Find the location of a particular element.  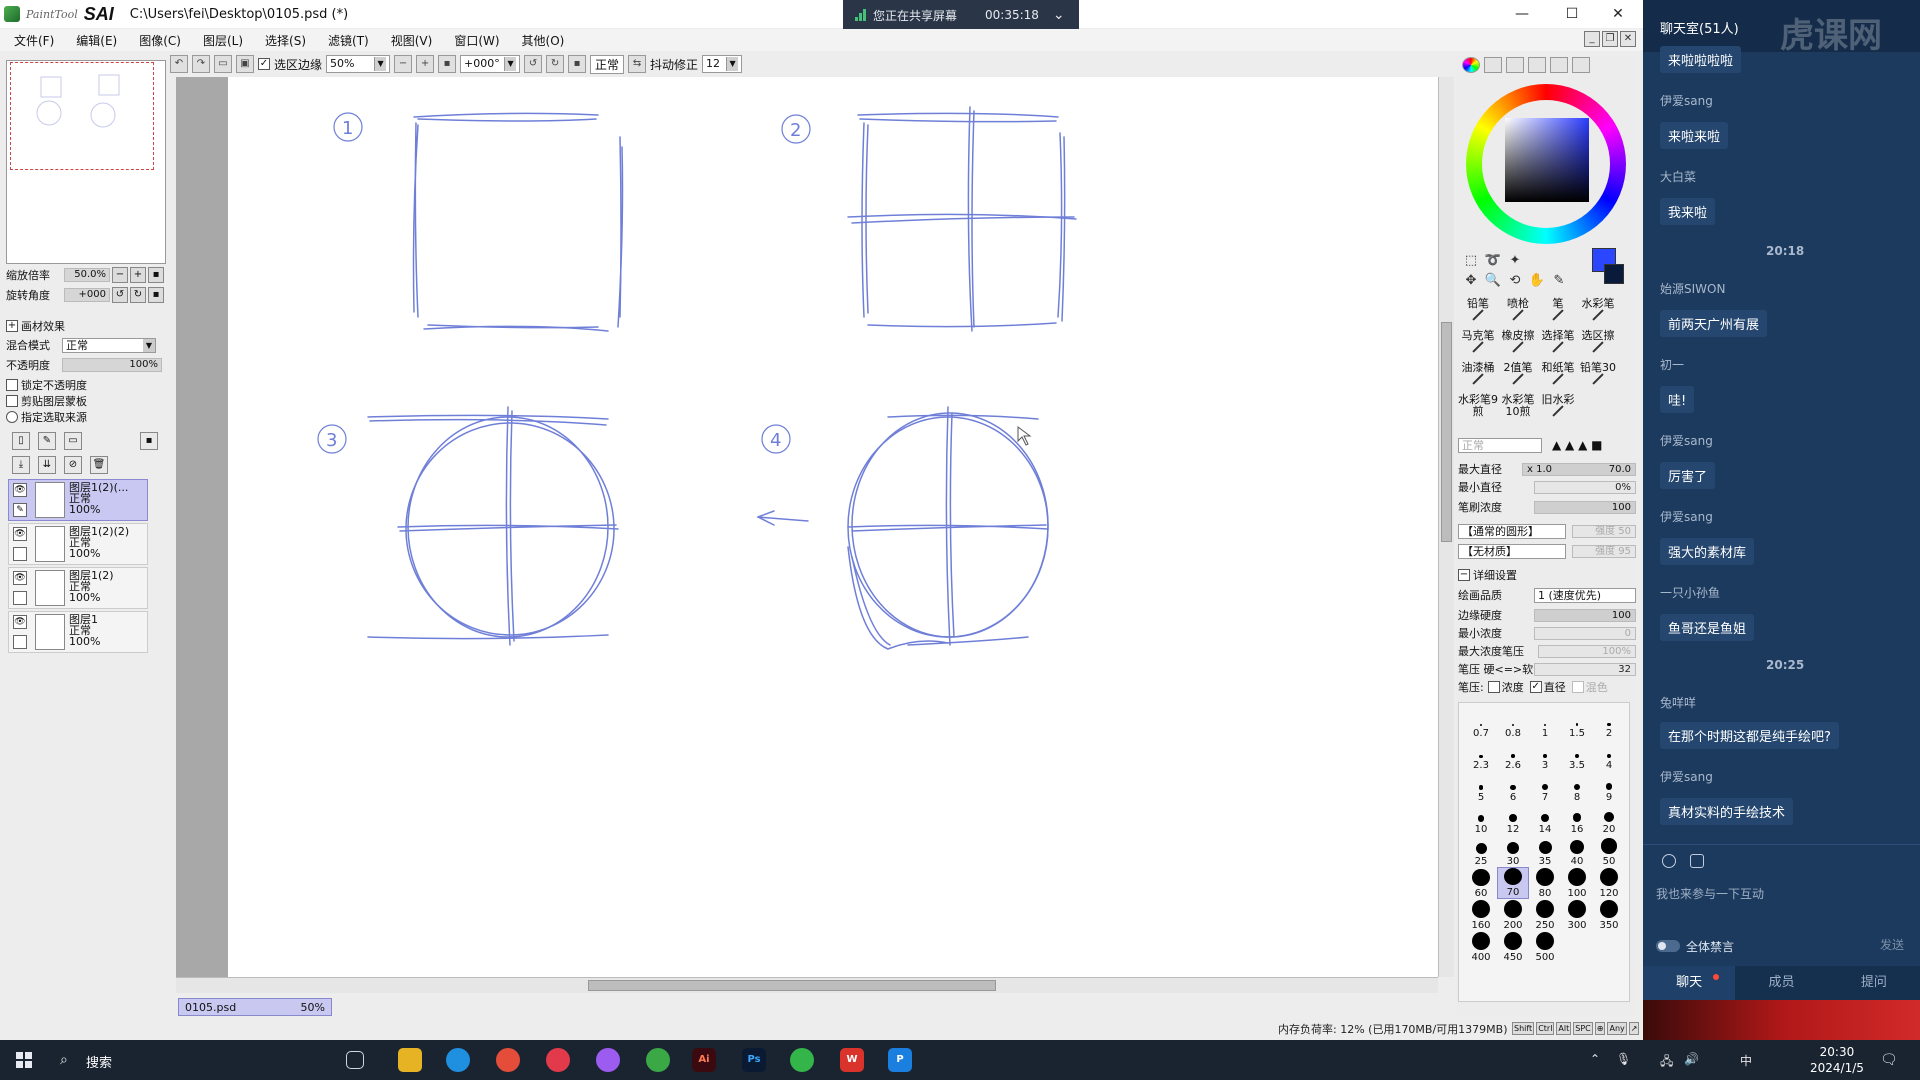

brush-size-6: 6 is located at coordinates (1513, 787).